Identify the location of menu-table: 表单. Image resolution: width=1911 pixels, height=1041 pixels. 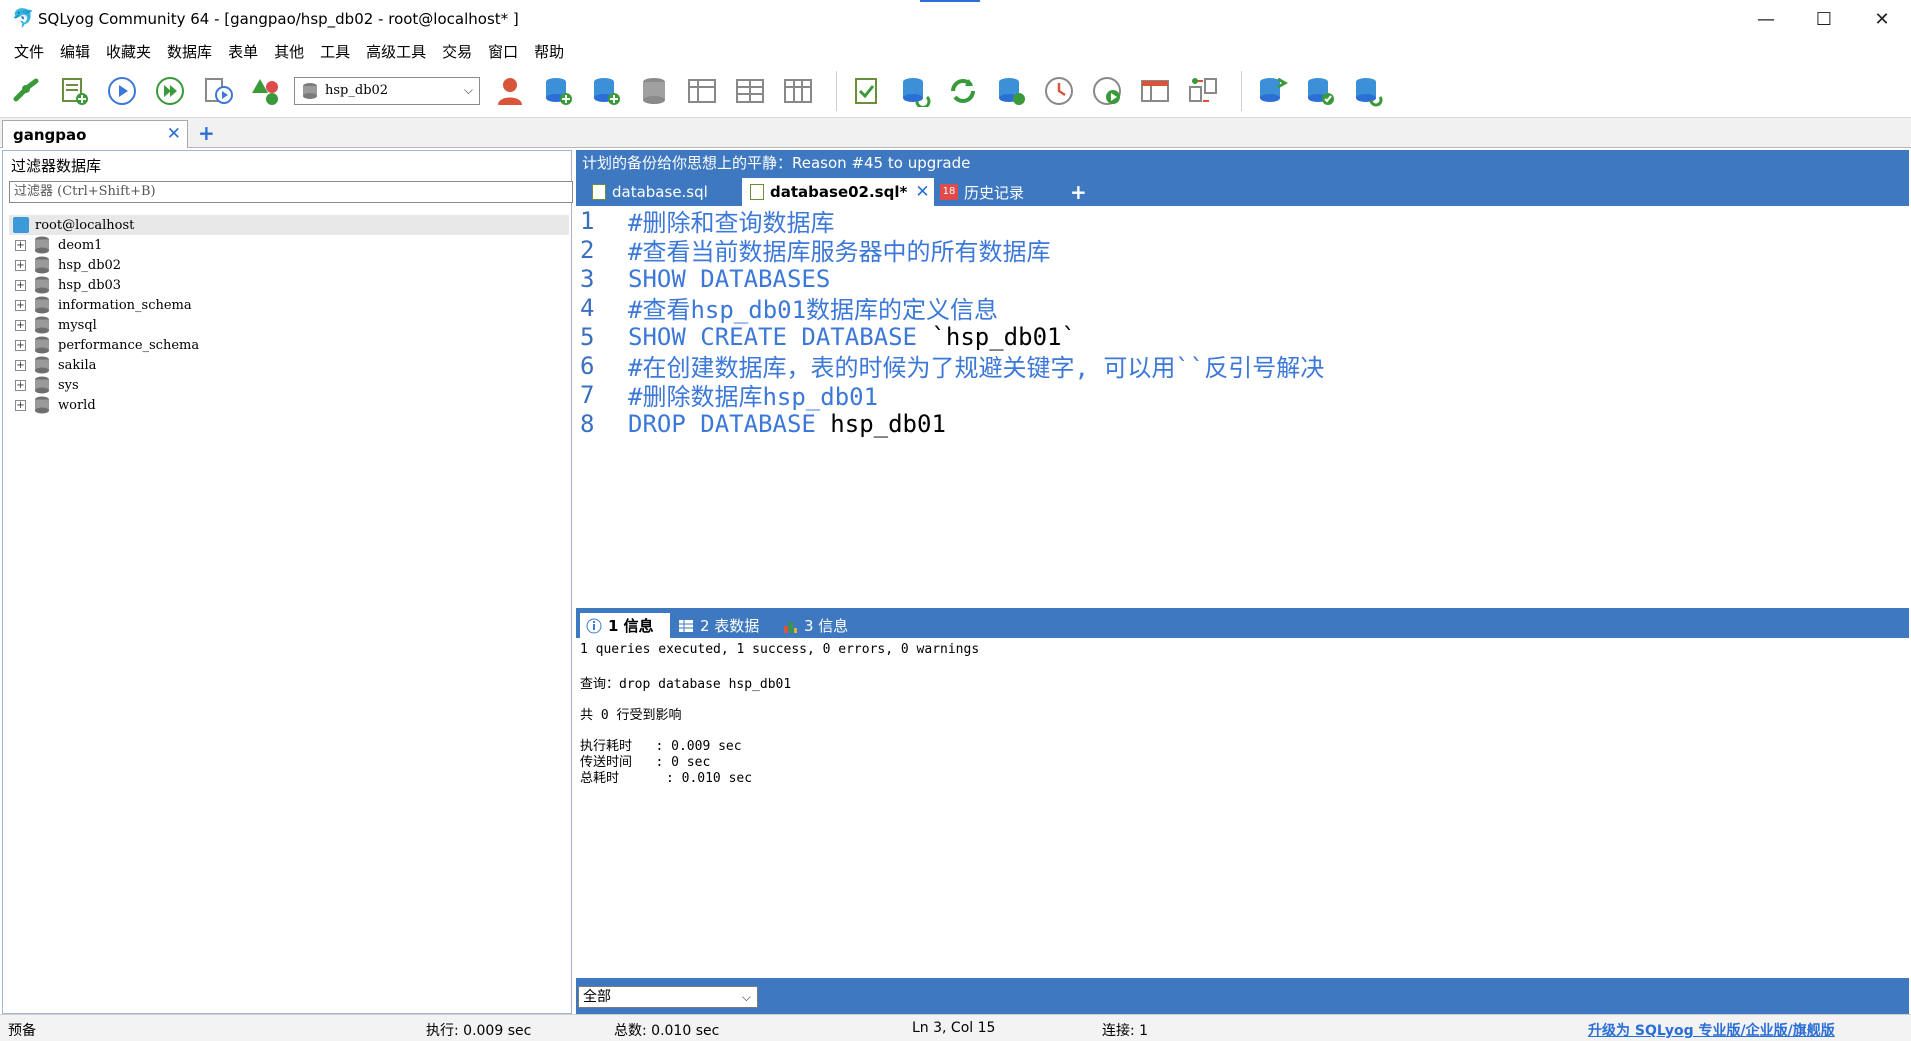
(243, 51).